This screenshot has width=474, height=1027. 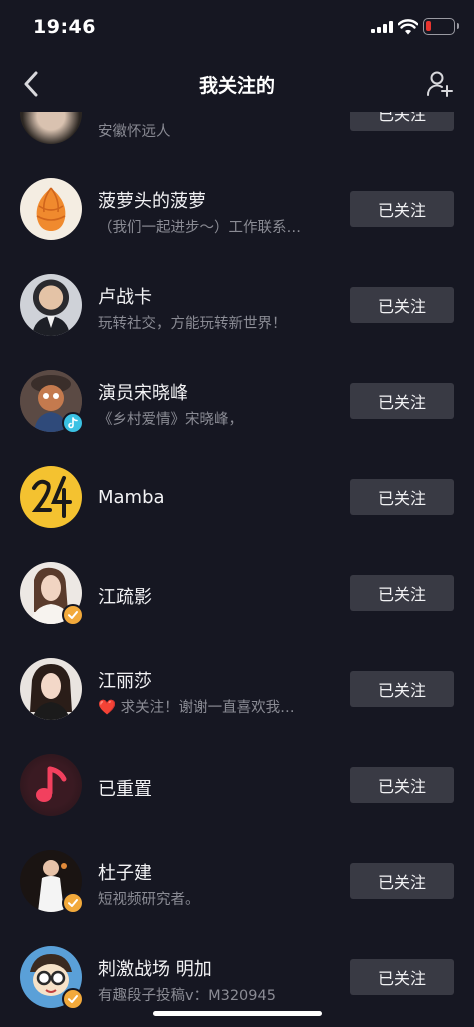 I want to click on battery-icon, so click(x=441, y=26).